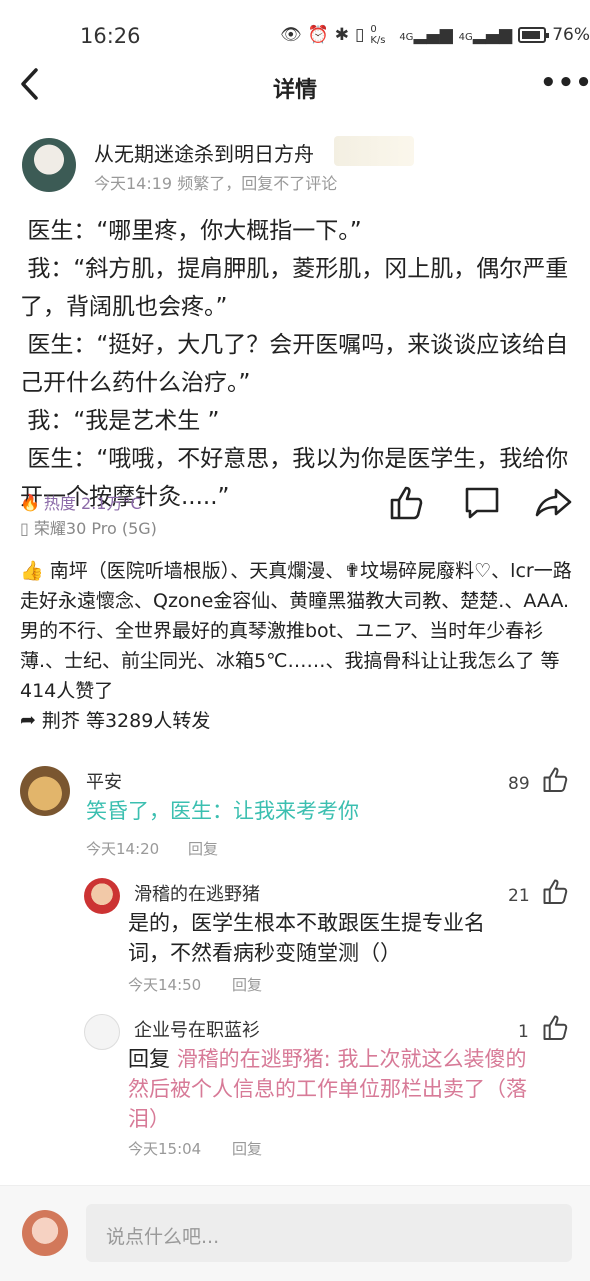 Image resolution: width=590 pixels, height=1281 pixels. Describe the element at coordinates (149, 1059) in the screenshot. I see `reply-prefix: 回复` at that location.